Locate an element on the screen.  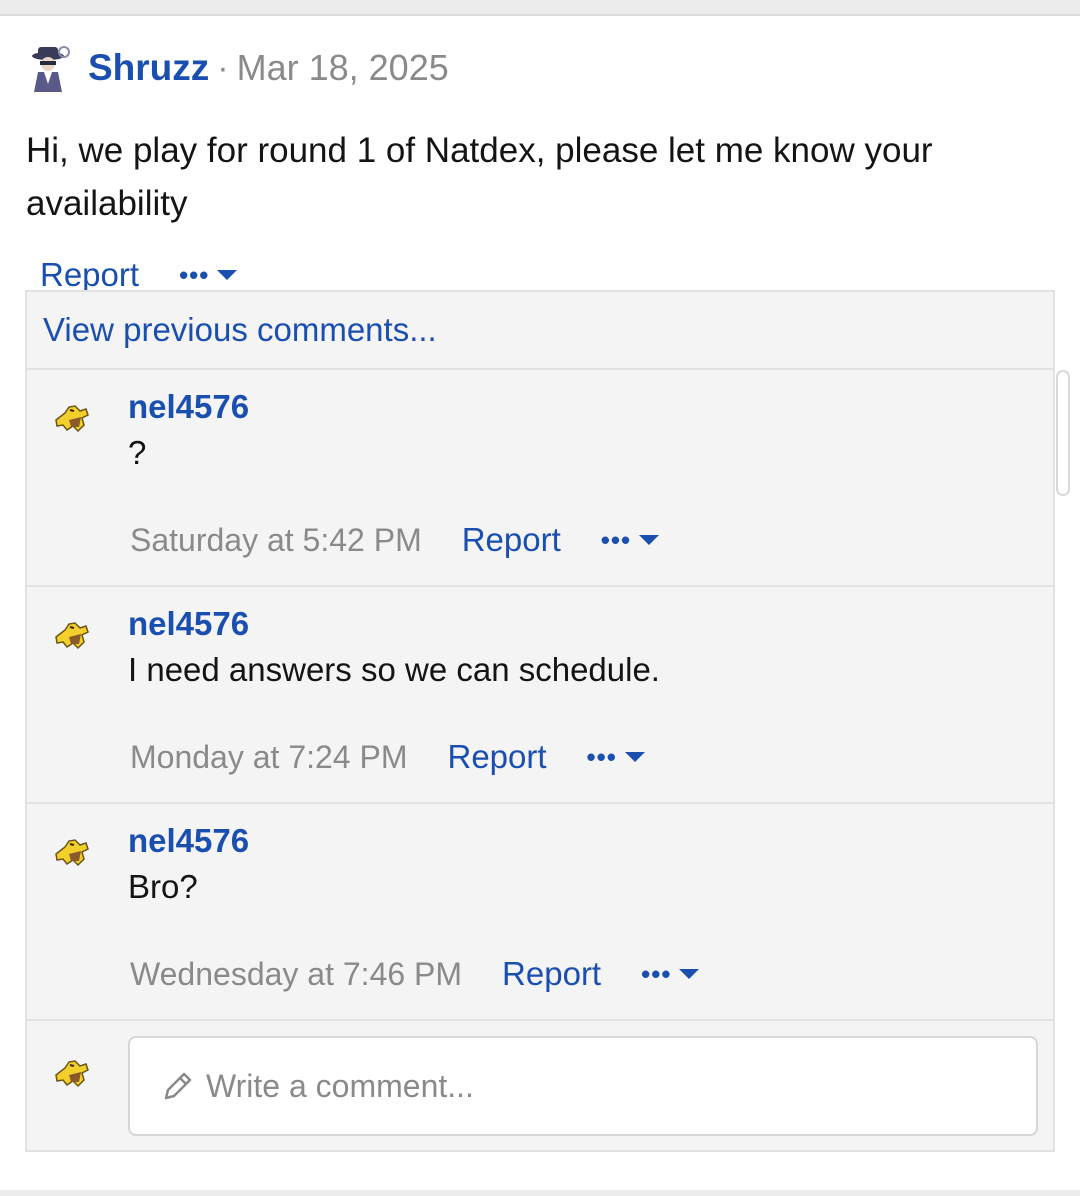
scrollbar is located at coordinates (1063, 433).